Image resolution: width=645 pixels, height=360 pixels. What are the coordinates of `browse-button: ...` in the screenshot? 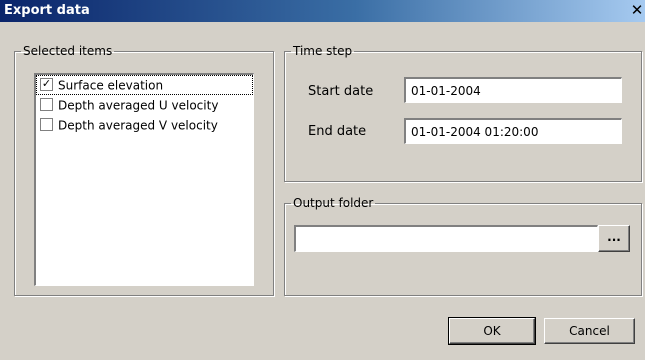 It's located at (614, 238).